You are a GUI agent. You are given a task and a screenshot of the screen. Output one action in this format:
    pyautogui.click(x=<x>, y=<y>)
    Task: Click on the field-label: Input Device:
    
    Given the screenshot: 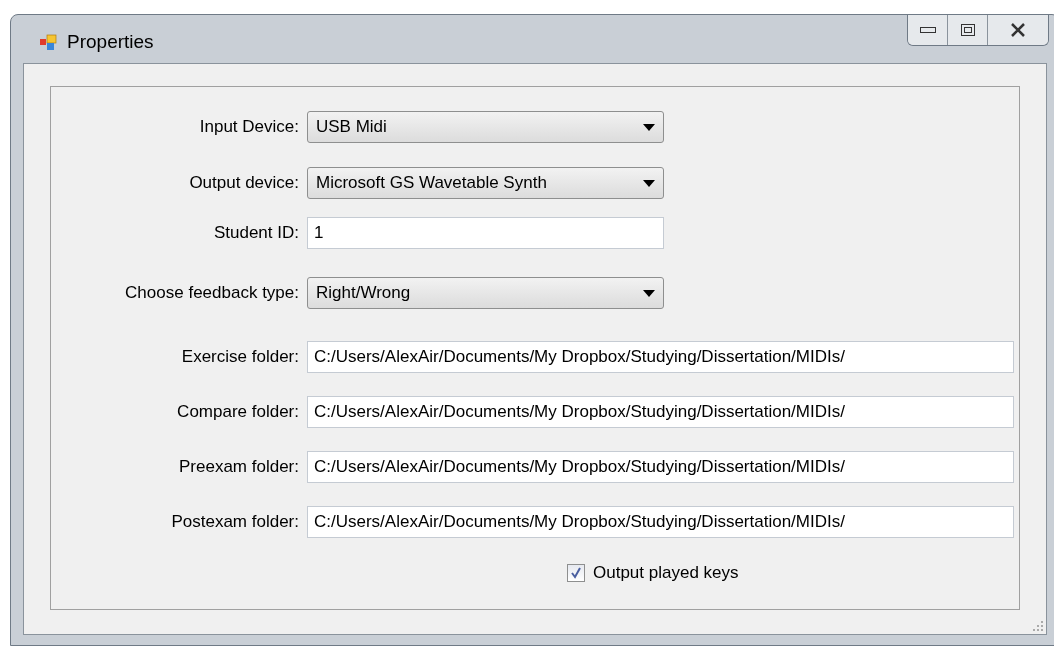 What is the action you would take?
    pyautogui.click(x=249, y=127)
    